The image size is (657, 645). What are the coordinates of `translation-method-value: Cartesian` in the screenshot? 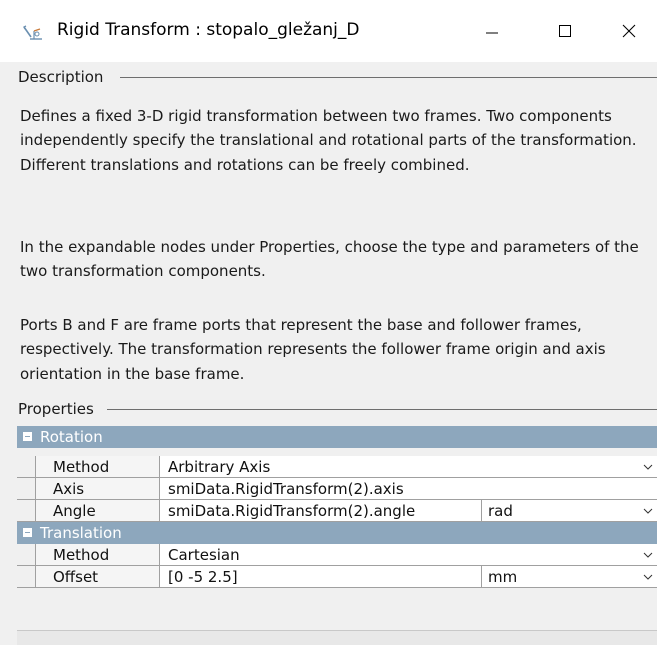 It's located at (204, 555).